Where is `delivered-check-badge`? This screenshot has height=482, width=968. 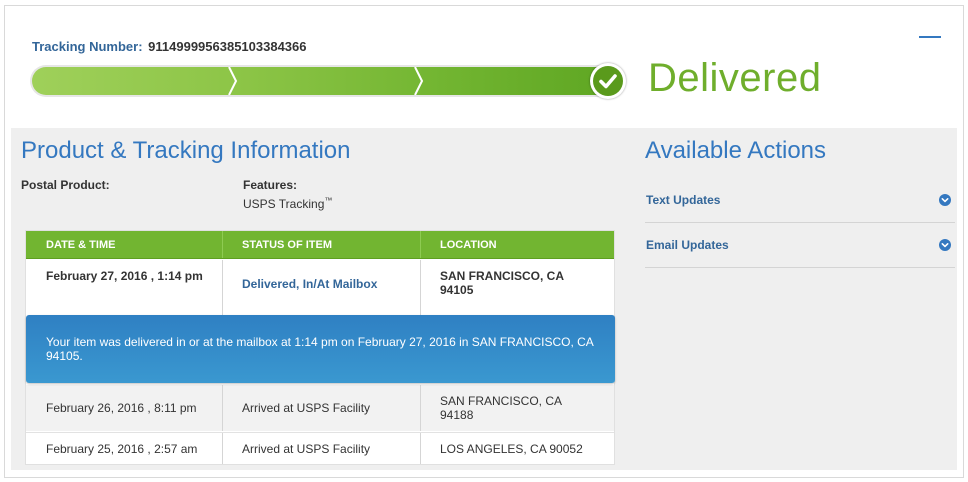 delivered-check-badge is located at coordinates (608, 81).